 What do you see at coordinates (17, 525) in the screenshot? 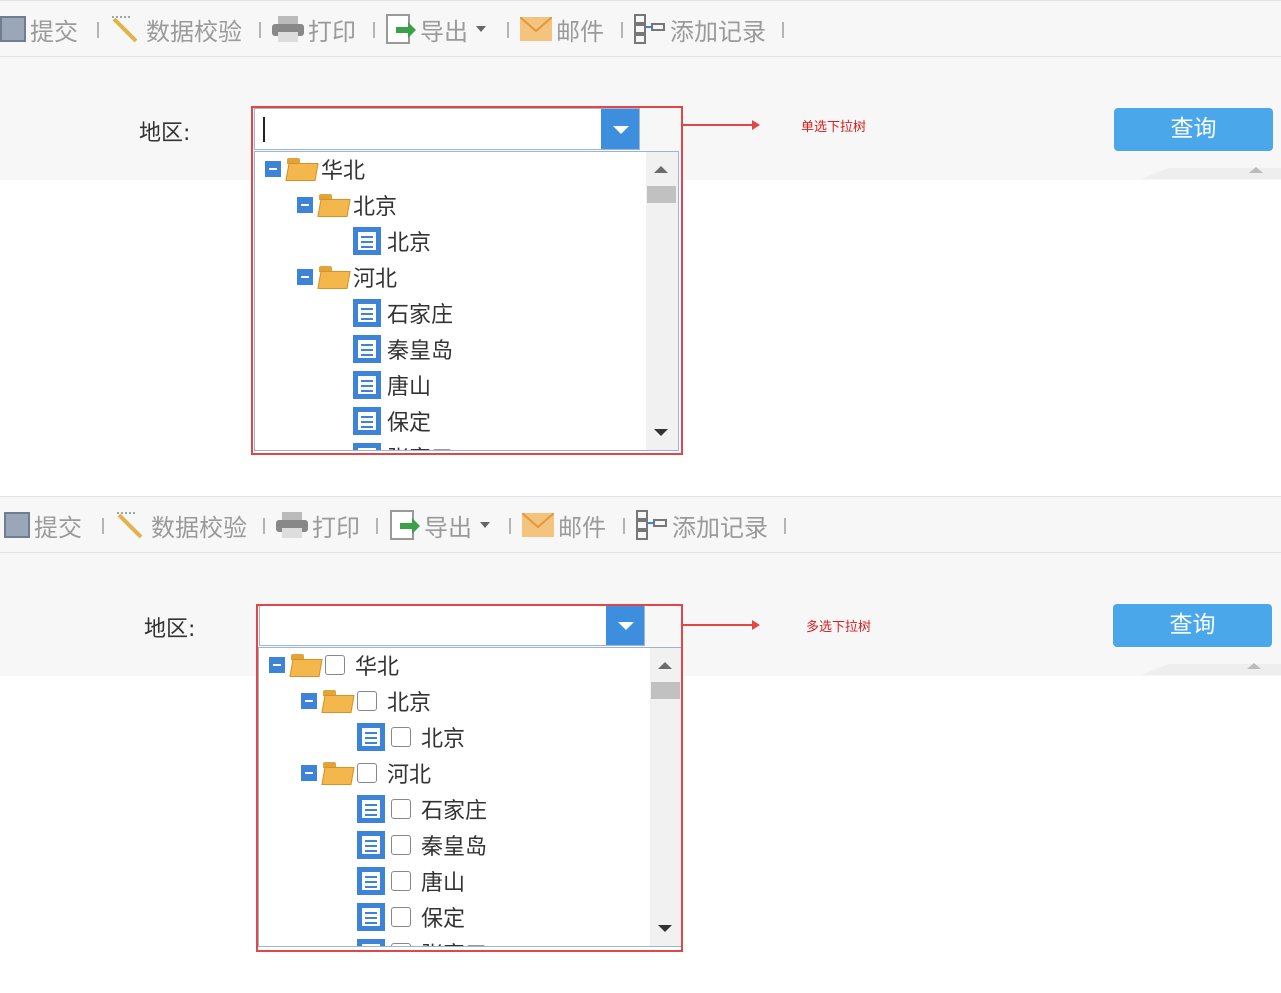
I see `save-icon` at bounding box center [17, 525].